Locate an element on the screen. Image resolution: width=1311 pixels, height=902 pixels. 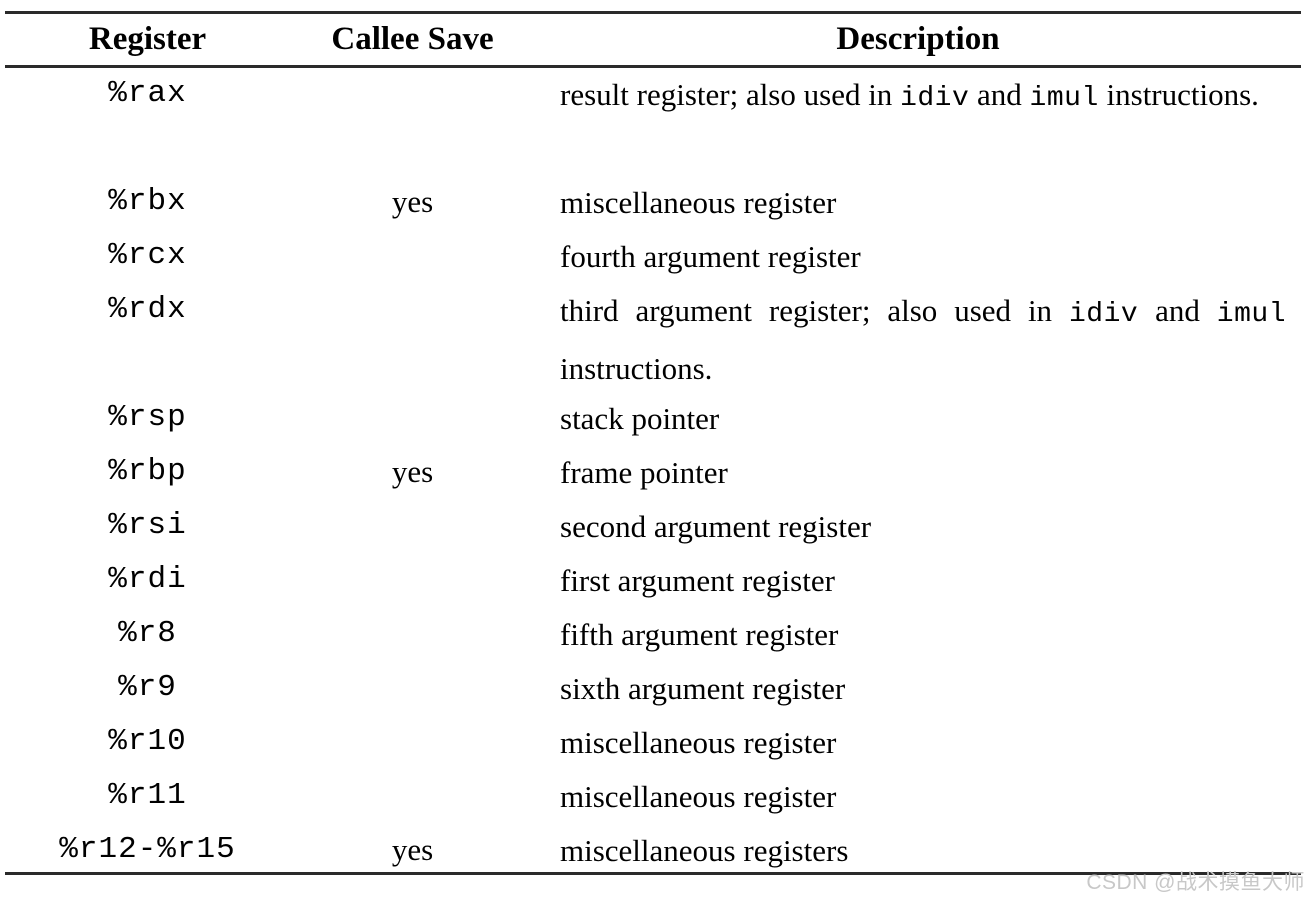
table-row: %r10 miscellaneous register is located at coordinates (653, 743).